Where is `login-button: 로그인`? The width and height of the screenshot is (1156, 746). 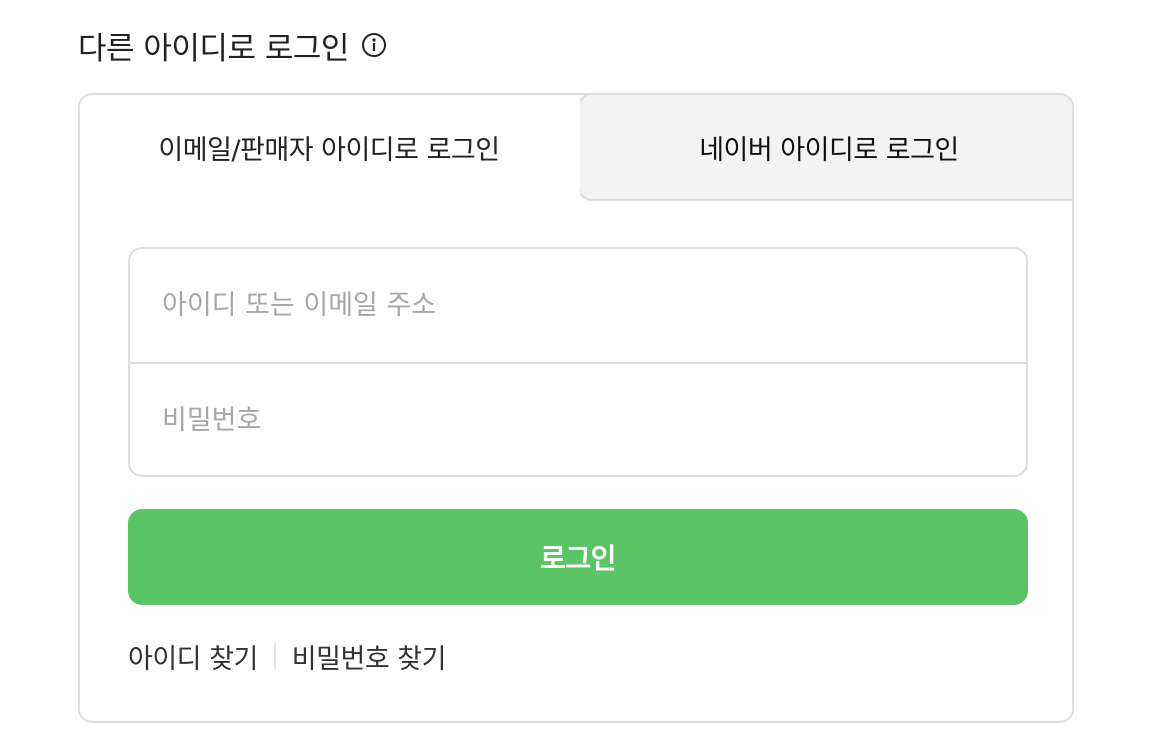
login-button: 로그인 is located at coordinates (578, 557).